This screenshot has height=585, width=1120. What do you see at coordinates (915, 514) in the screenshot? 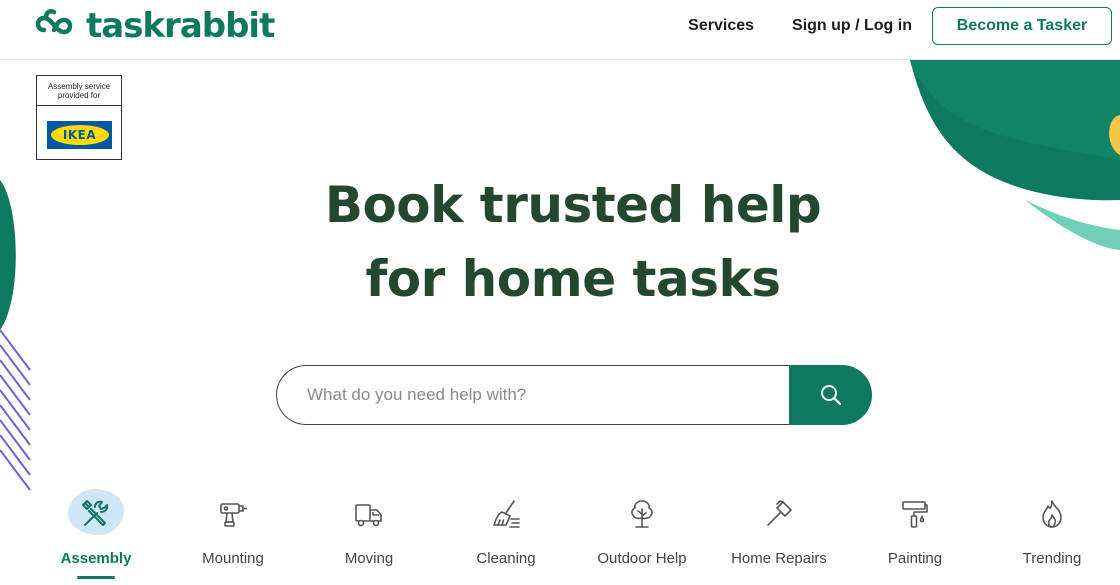
I see `paint-roller-icon` at bounding box center [915, 514].